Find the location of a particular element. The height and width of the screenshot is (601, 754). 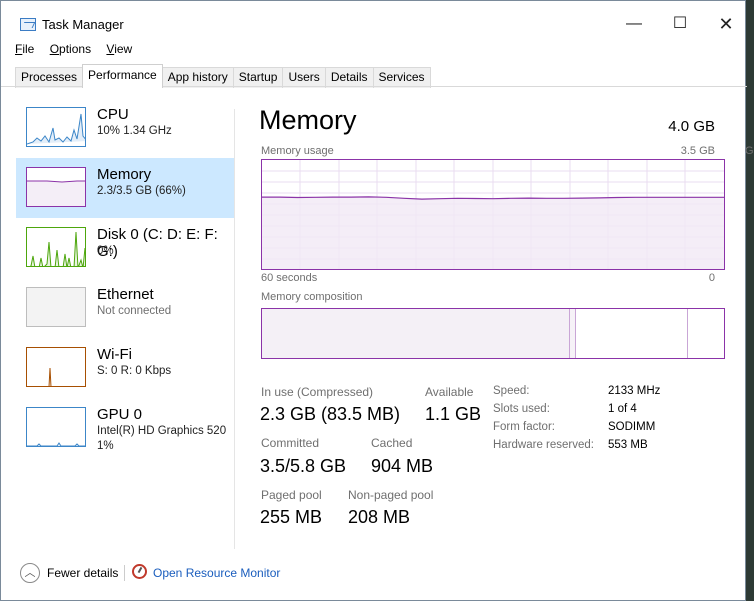

form-factor-label: Form factor: is located at coordinates (524, 427).